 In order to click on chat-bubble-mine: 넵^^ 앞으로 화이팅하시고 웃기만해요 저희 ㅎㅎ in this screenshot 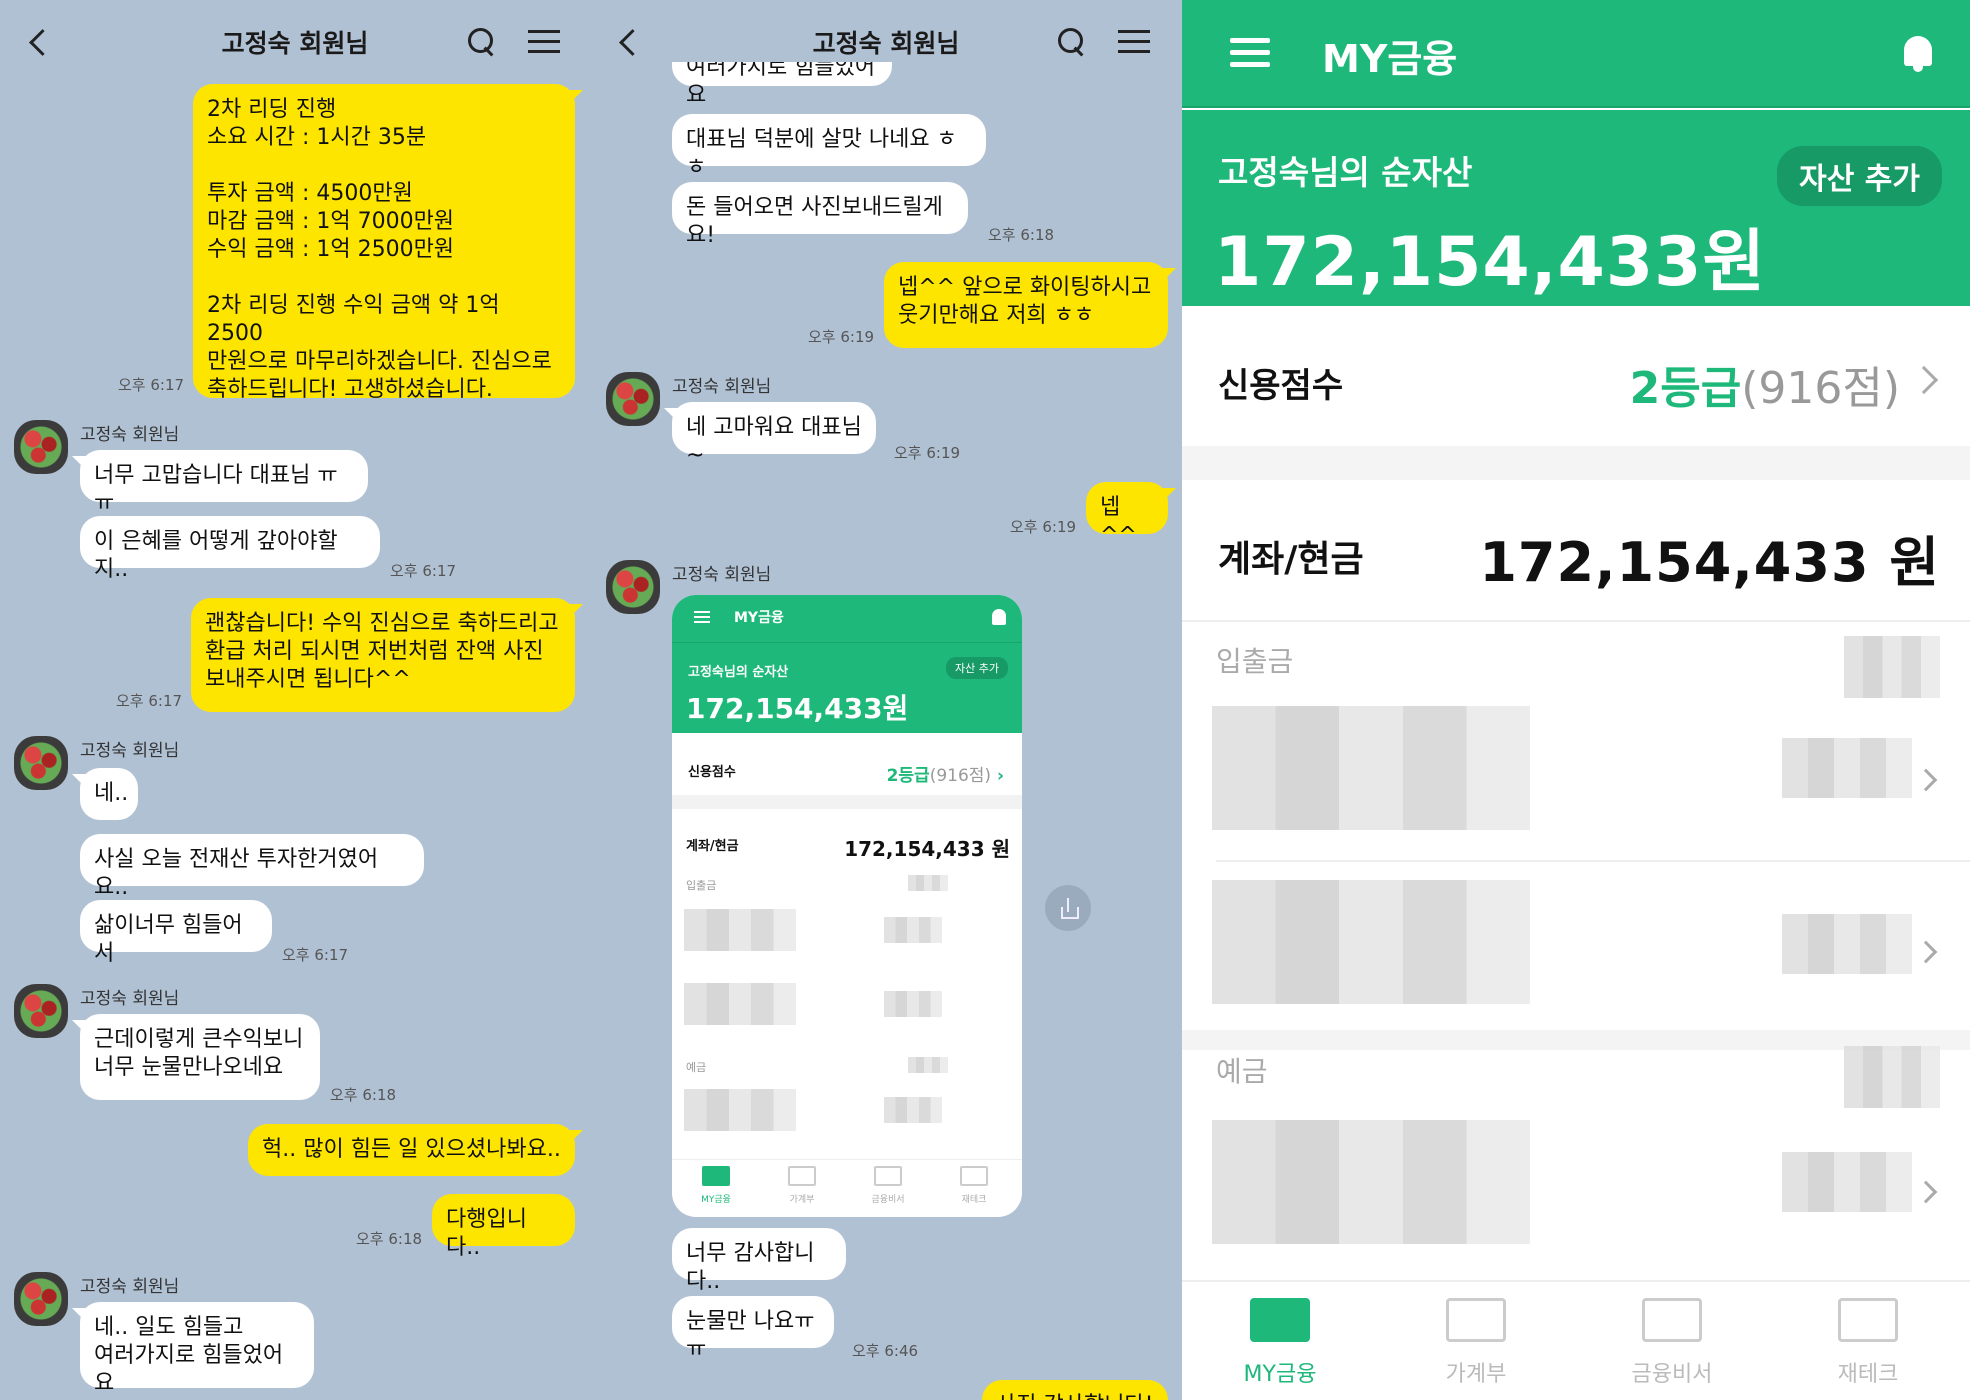, I will do `click(1030, 305)`.